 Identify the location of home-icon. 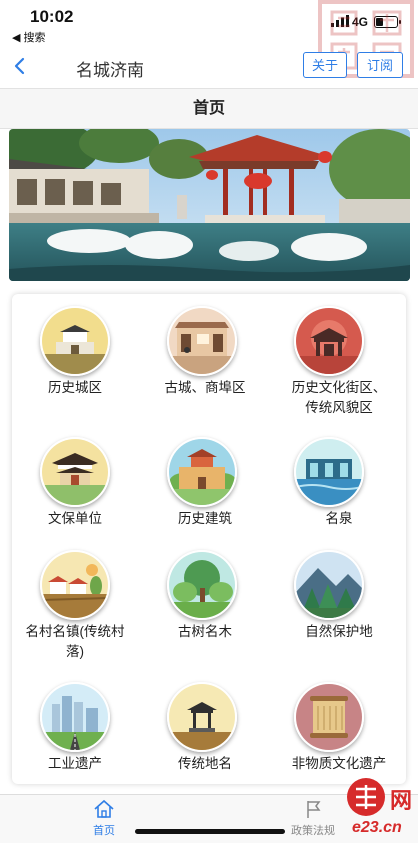
(104, 808).